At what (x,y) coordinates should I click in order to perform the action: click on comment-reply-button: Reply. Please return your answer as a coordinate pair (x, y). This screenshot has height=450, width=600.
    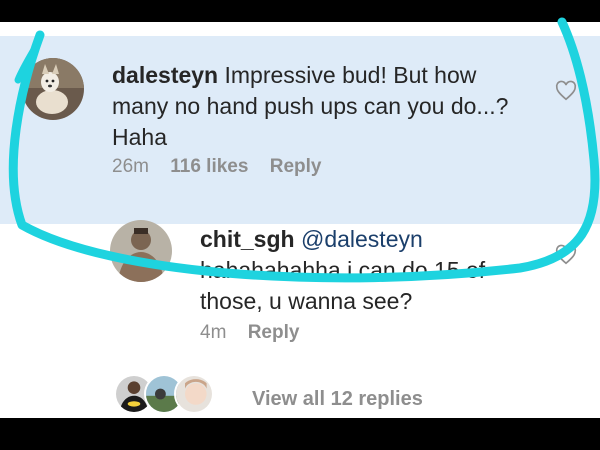
    Looking at the image, I should click on (296, 166).